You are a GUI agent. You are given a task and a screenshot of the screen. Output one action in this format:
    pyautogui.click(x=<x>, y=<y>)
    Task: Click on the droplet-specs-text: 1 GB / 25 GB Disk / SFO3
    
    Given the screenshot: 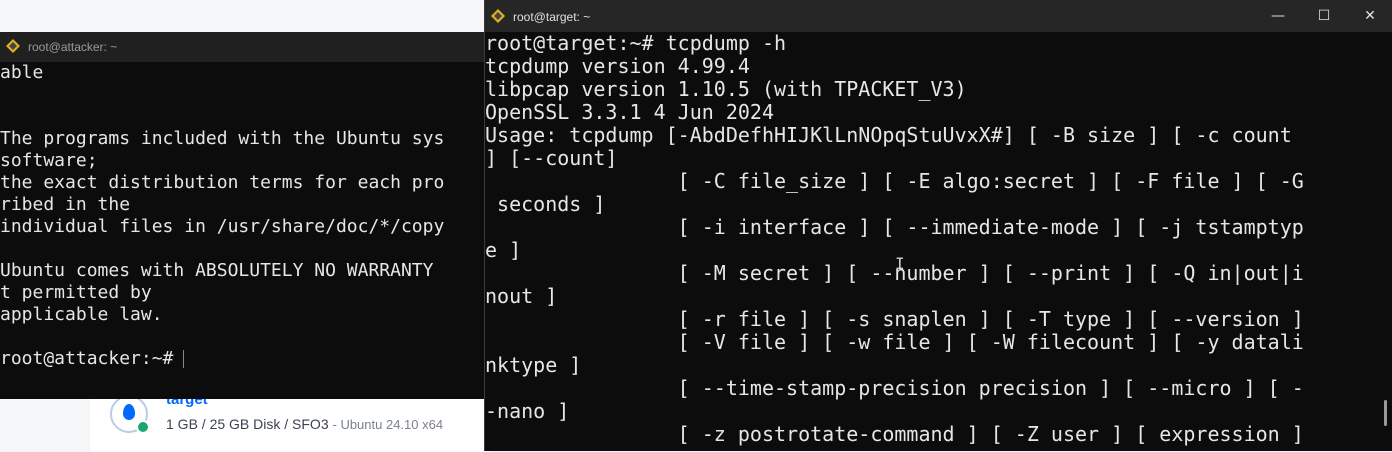 What is the action you would take?
    pyautogui.click(x=247, y=424)
    